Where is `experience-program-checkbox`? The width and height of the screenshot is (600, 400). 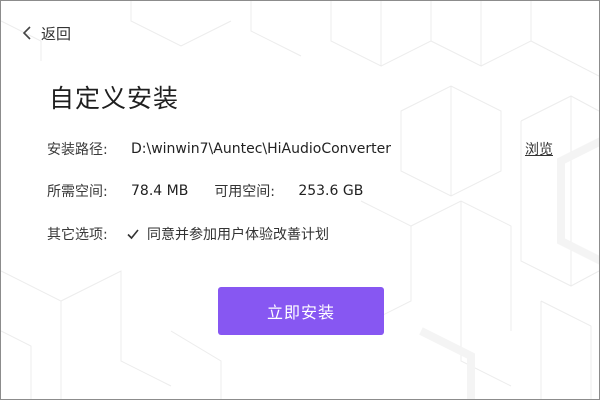
experience-program-checkbox is located at coordinates (133, 234).